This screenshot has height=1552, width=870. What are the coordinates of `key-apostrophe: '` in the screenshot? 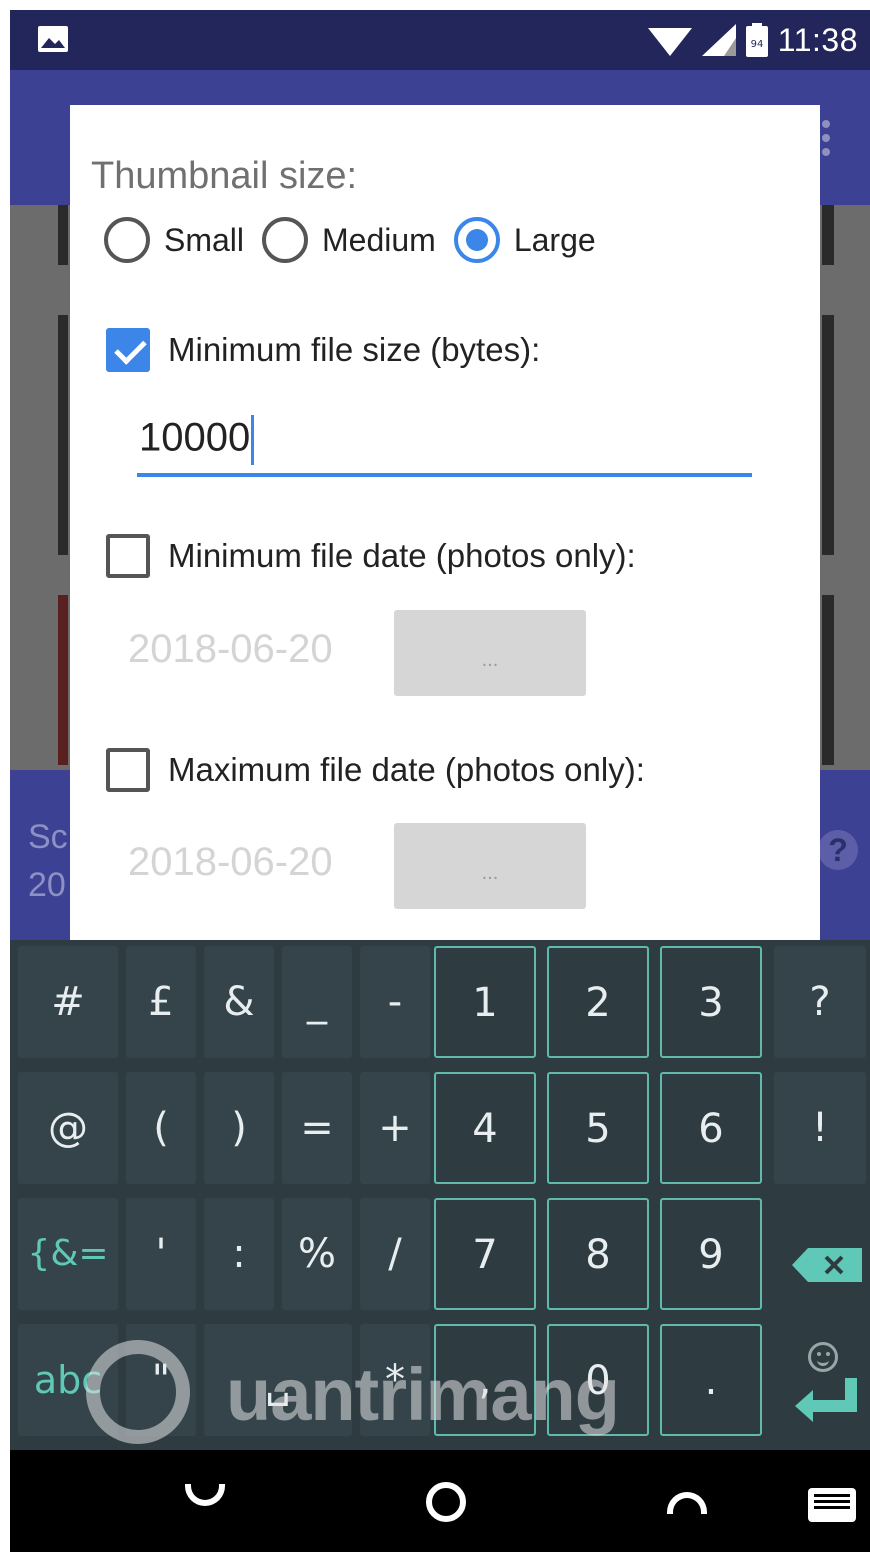 It's located at (161, 1254).